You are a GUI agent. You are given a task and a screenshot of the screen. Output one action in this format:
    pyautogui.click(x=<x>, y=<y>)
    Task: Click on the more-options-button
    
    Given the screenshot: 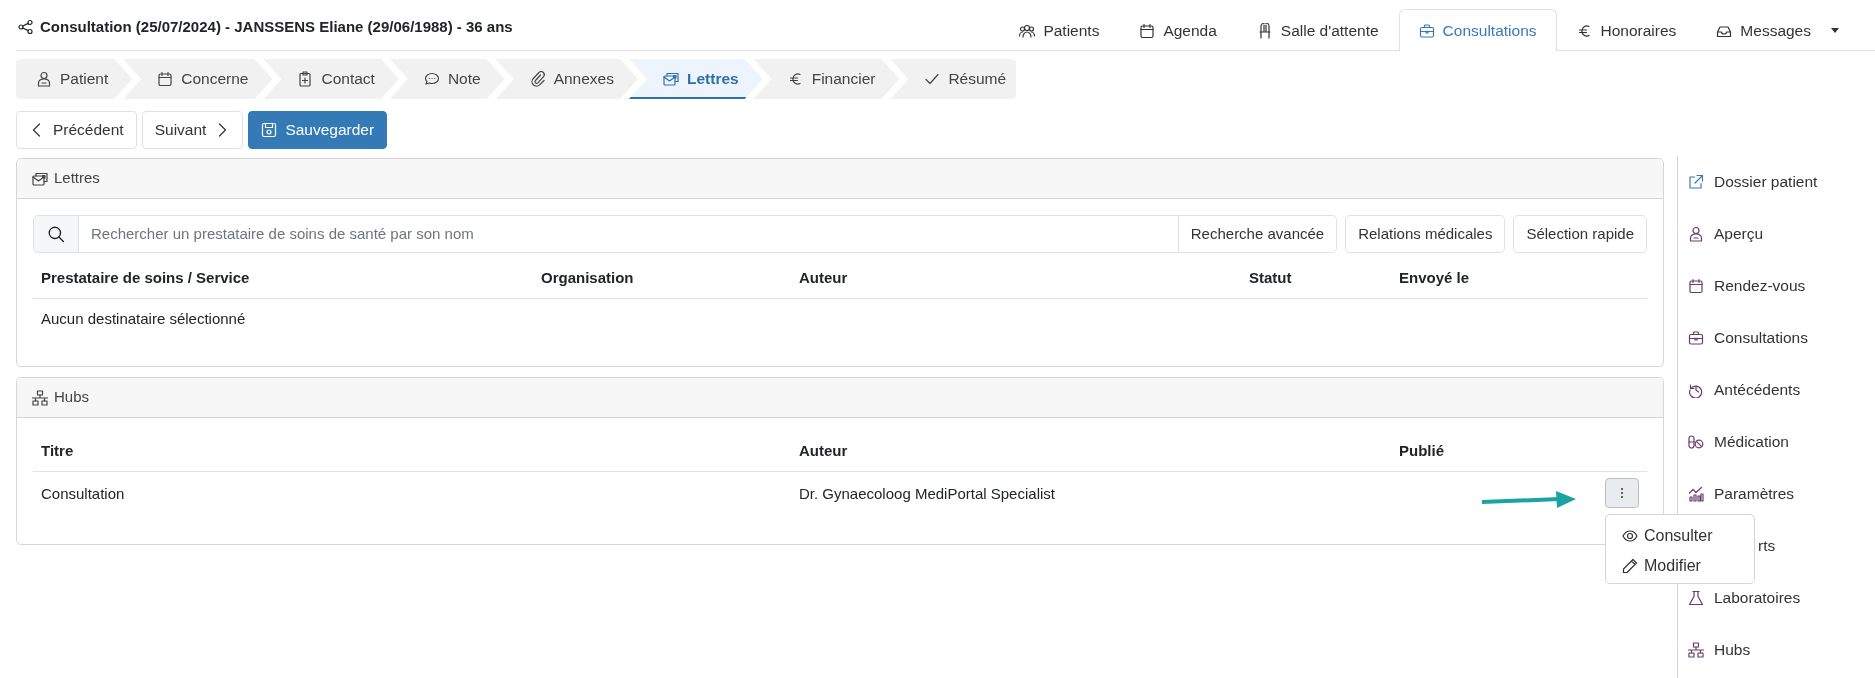 What is the action you would take?
    pyautogui.click(x=1622, y=492)
    